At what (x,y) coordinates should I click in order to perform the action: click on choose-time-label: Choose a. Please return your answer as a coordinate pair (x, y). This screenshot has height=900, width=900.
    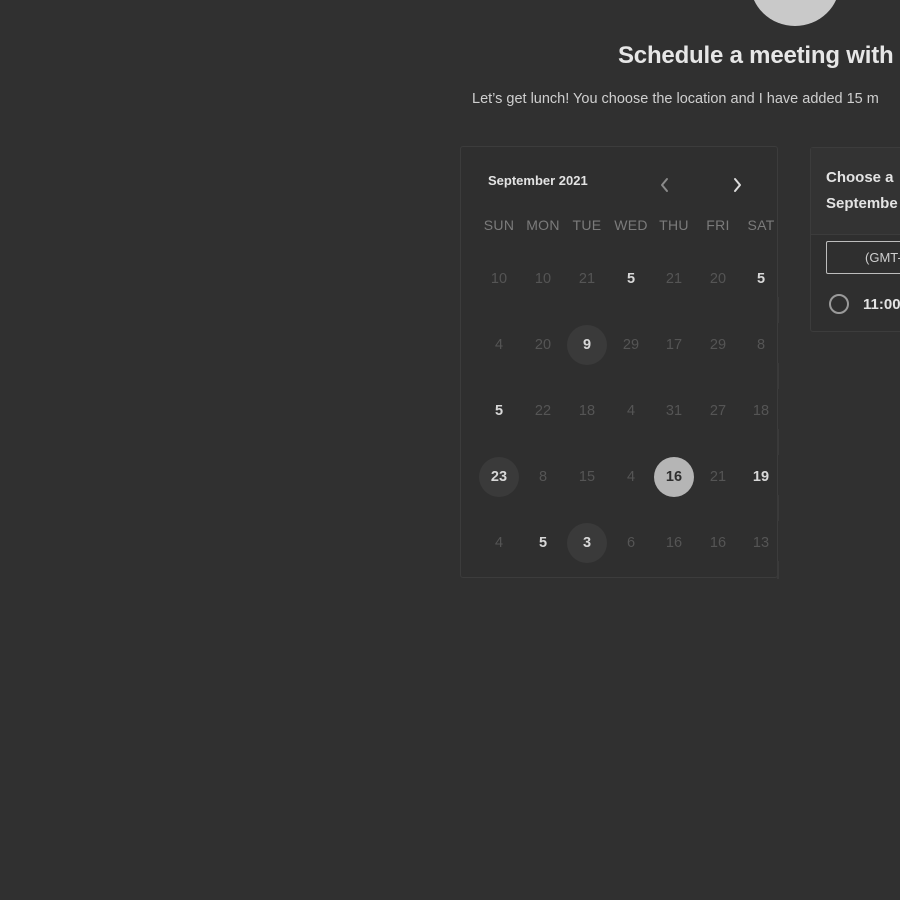
    Looking at the image, I should click on (860, 177).